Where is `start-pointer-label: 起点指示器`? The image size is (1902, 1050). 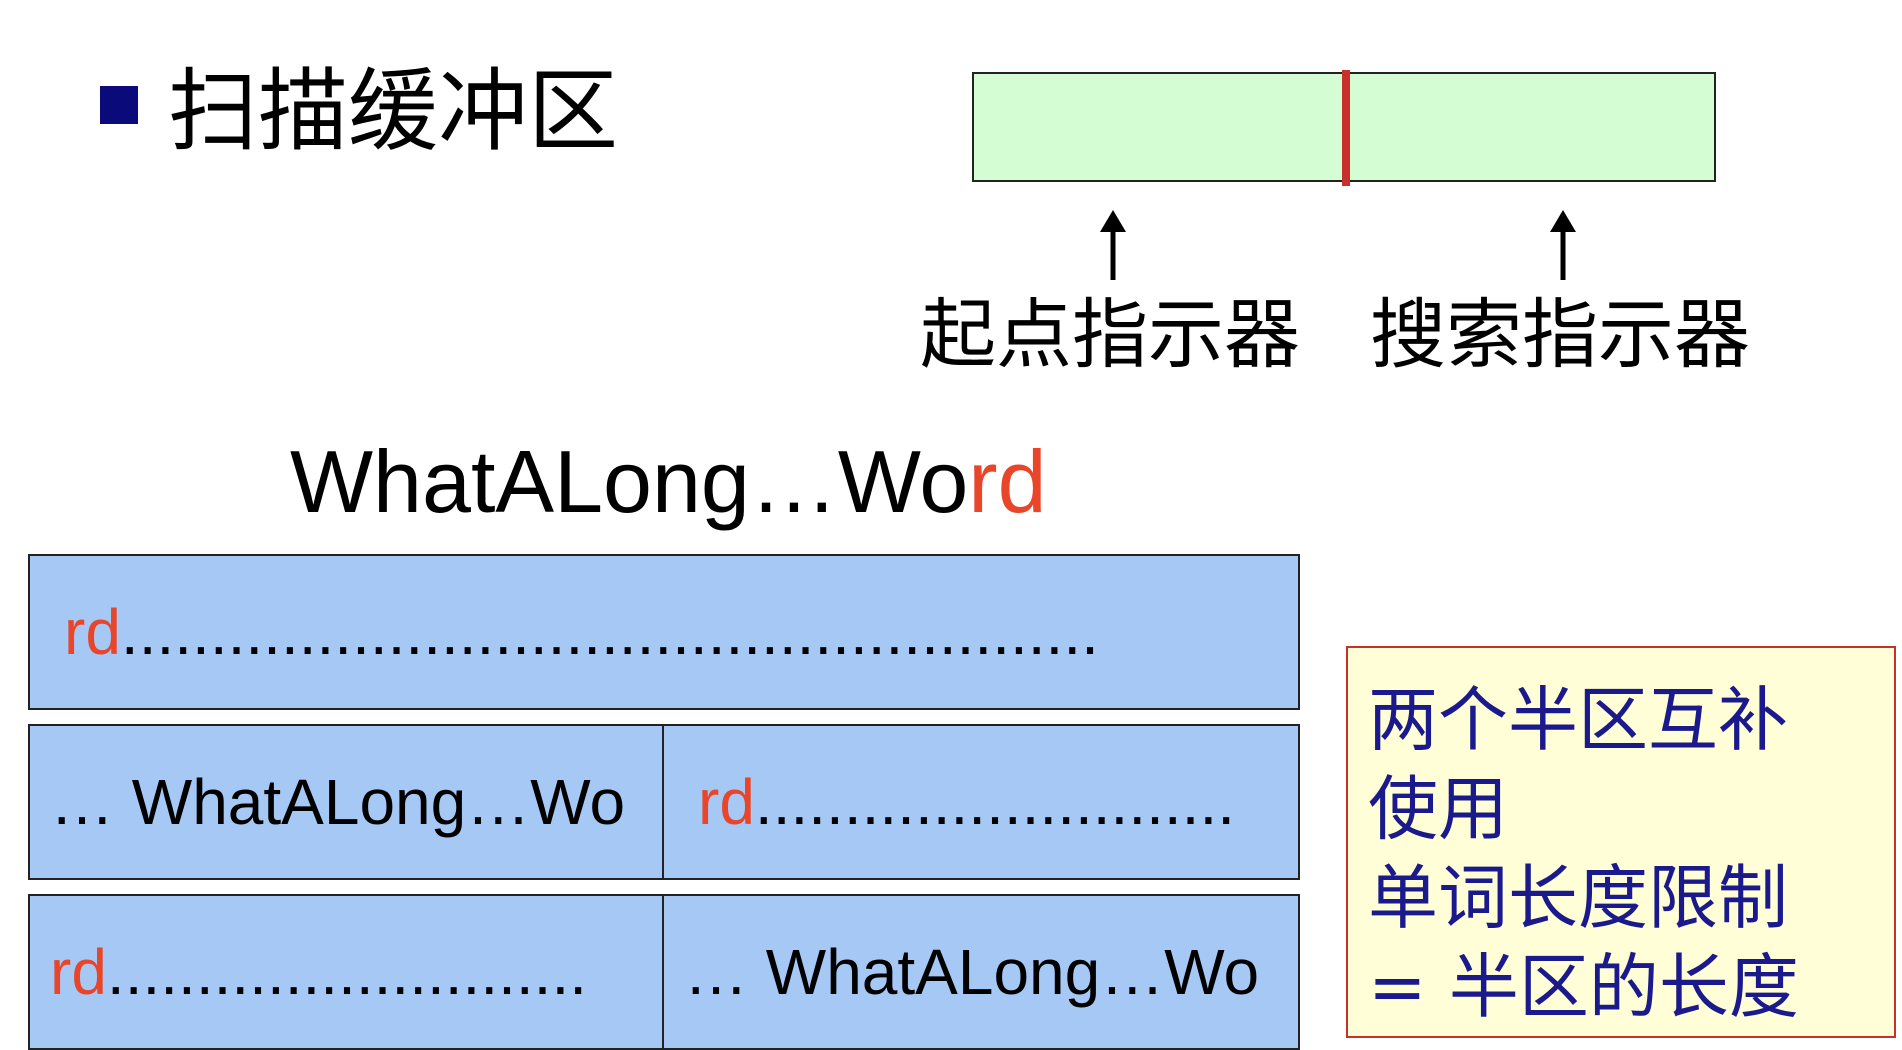
start-pointer-label: 起点指示器 is located at coordinates (1110, 334).